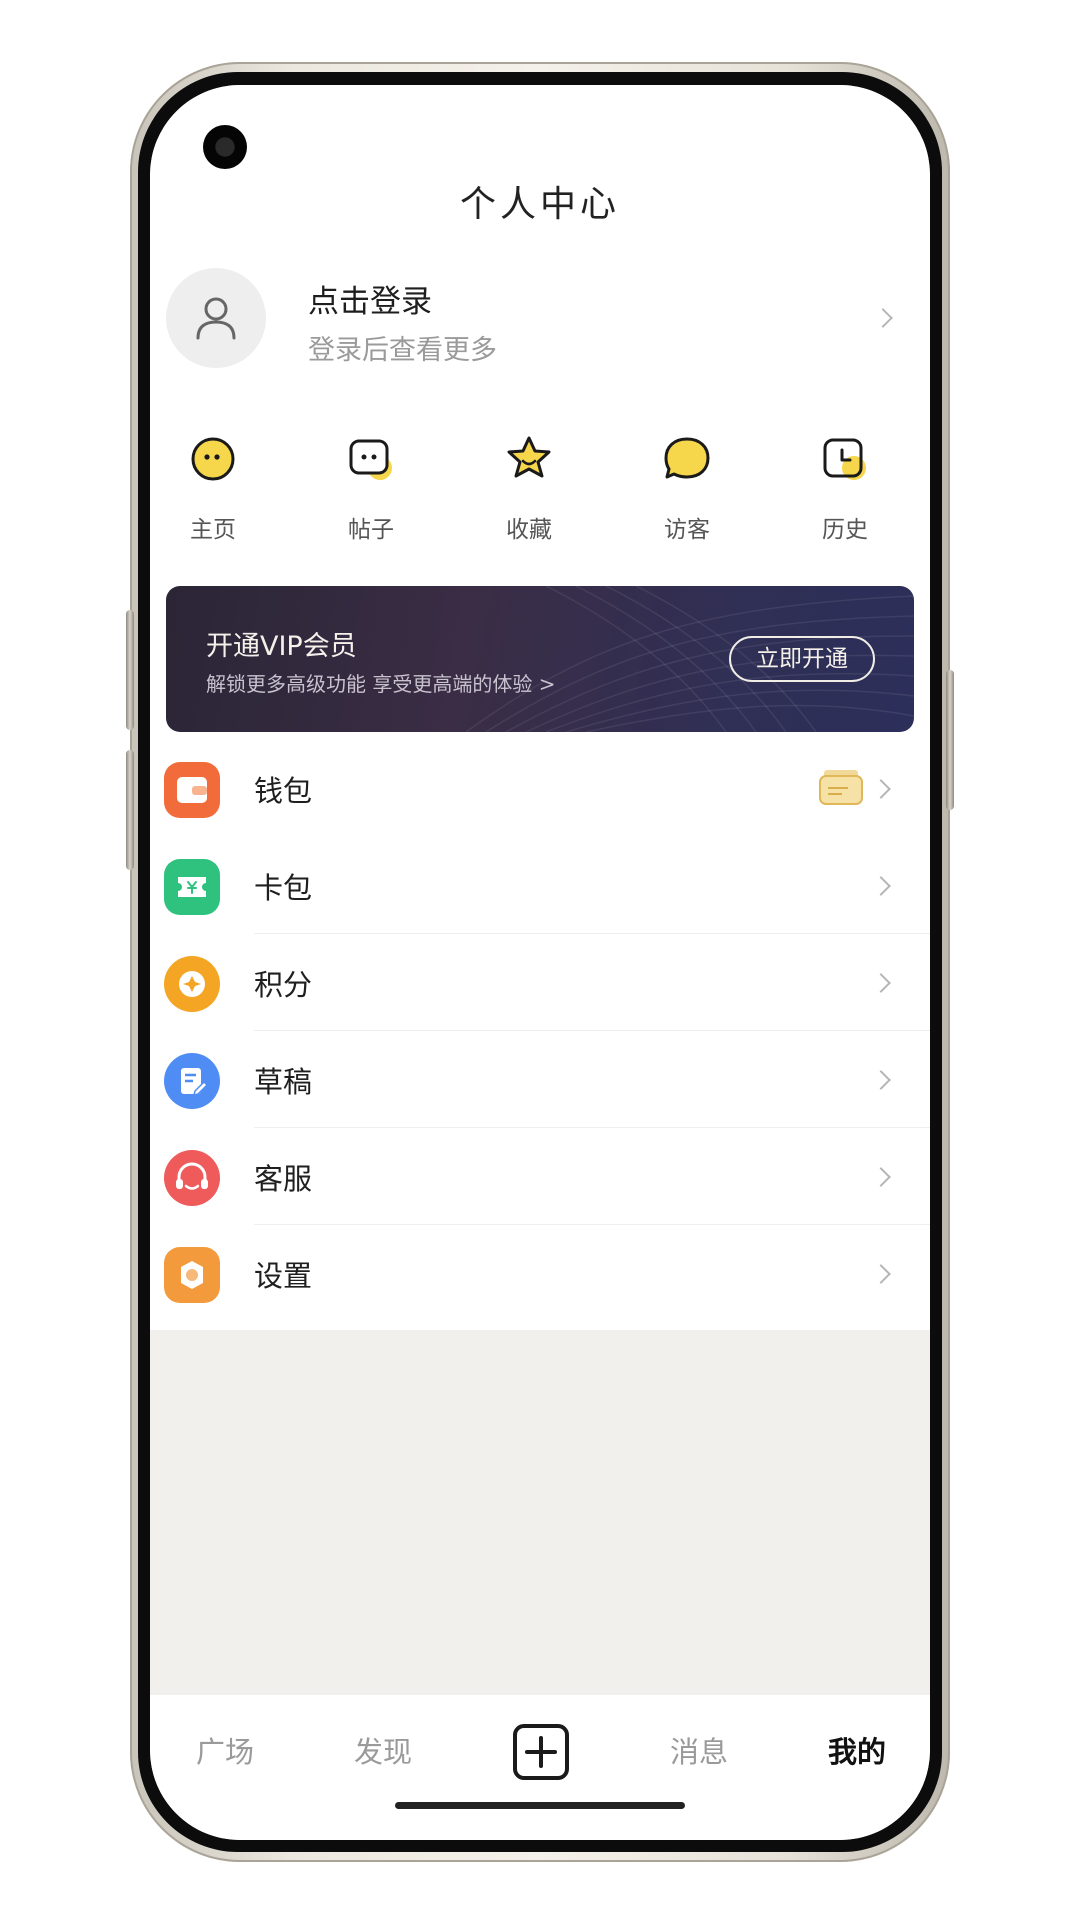 Image resolution: width=1080 pixels, height=1920 pixels. Describe the element at coordinates (225, 147) in the screenshot. I see `camera-hole` at that location.